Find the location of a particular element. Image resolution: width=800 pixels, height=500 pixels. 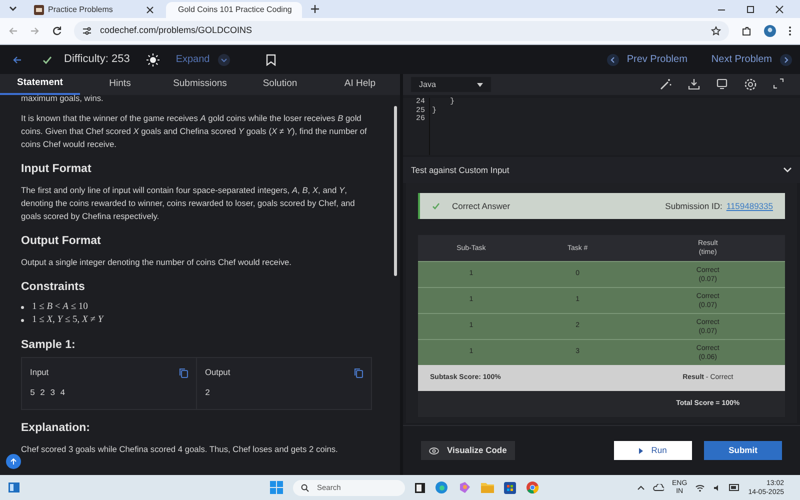

arrow-up-icon is located at coordinates (13, 461).